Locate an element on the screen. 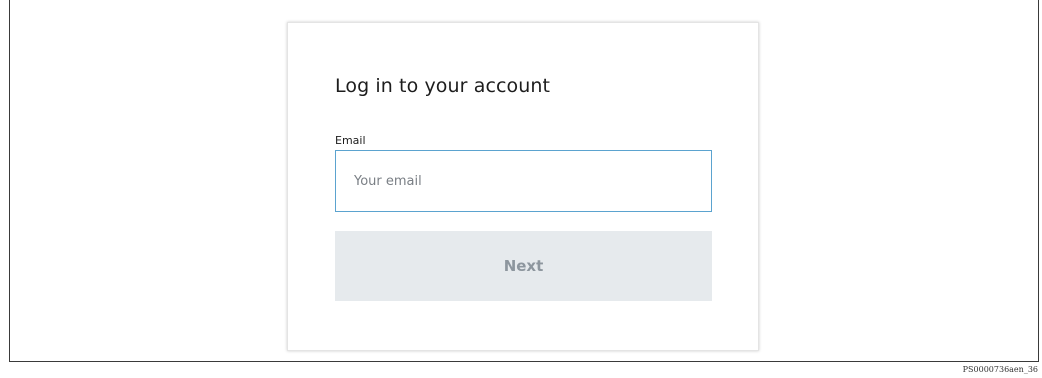 Image resolution: width=1042 pixels, height=378 pixels. page-title: Log in to your account is located at coordinates (443, 86).